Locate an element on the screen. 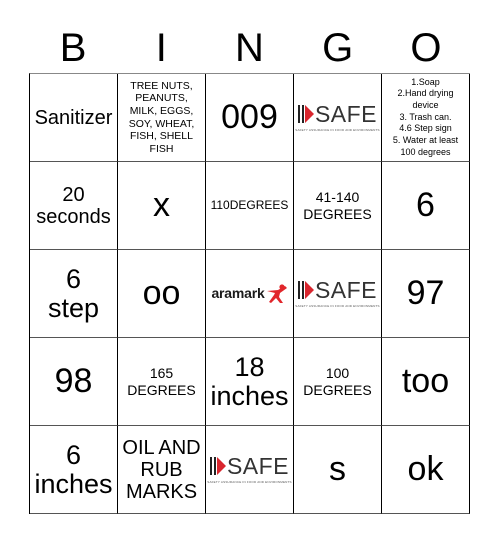  cell-text: 165 DEGREES is located at coordinates (161, 381).